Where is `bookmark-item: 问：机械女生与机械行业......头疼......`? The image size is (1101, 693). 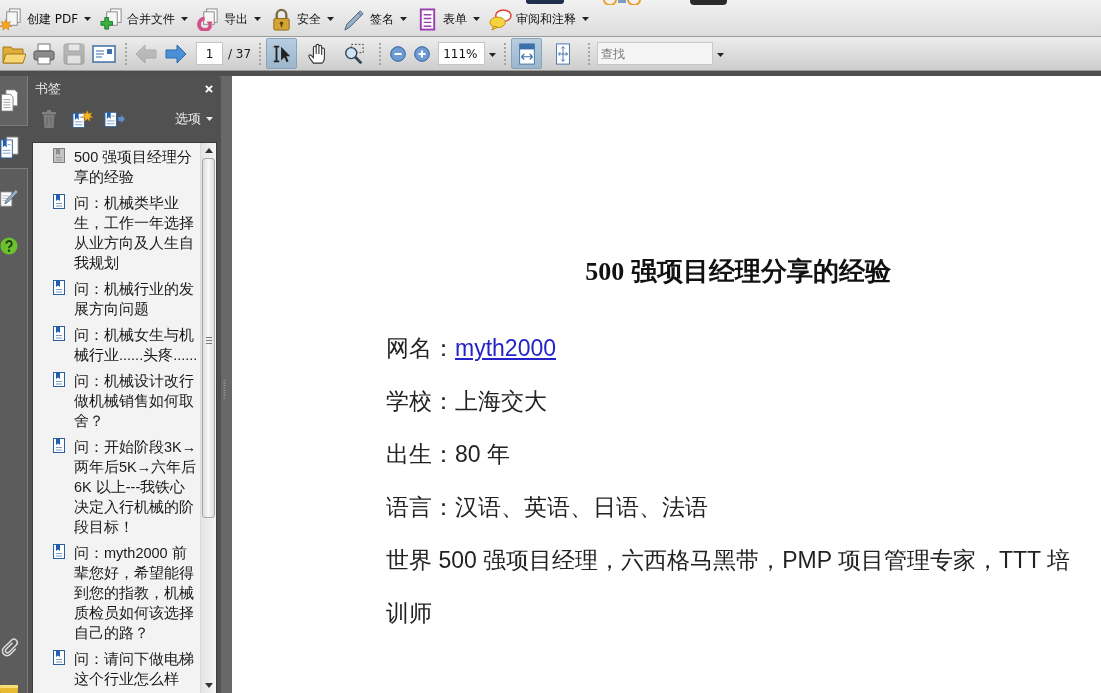 bookmark-item: 问：机械女生与机械行业......头疼...... is located at coordinates (136, 345).